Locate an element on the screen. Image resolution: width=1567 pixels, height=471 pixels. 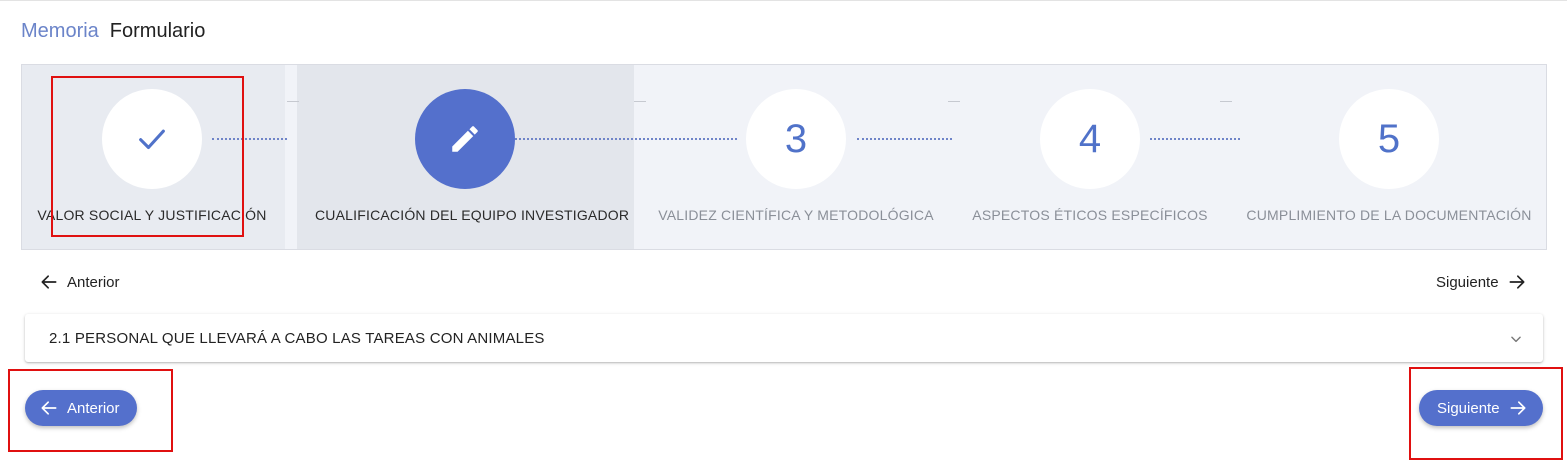
chevron-down-icon is located at coordinates (1516, 339).